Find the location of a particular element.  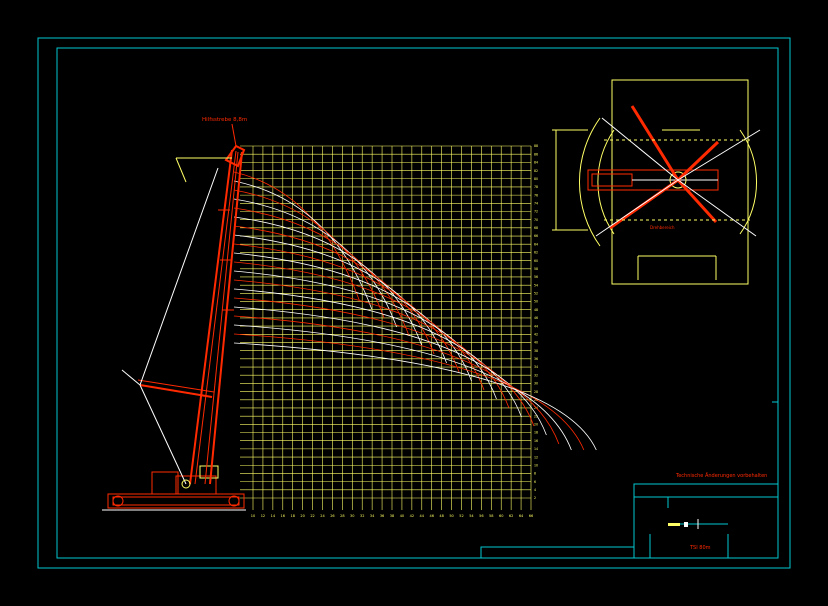

y-tick-label: 68 is located at coordinates (536, 228).